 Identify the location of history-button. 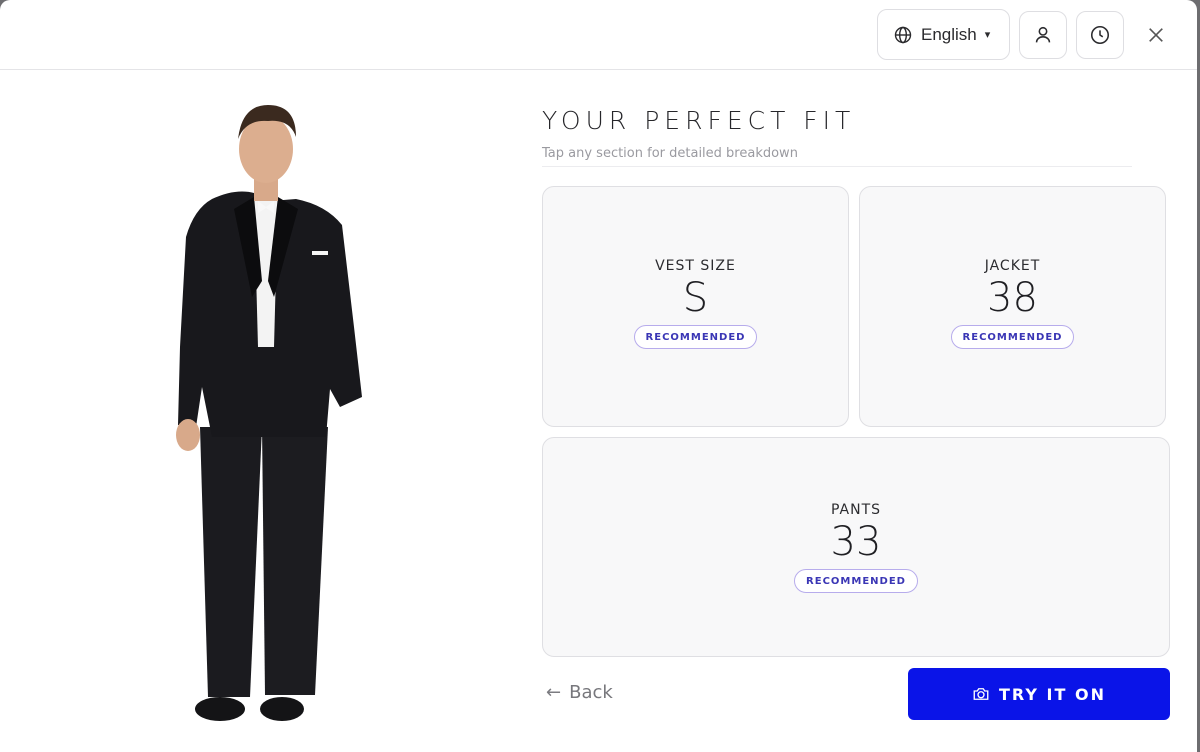
(1100, 35).